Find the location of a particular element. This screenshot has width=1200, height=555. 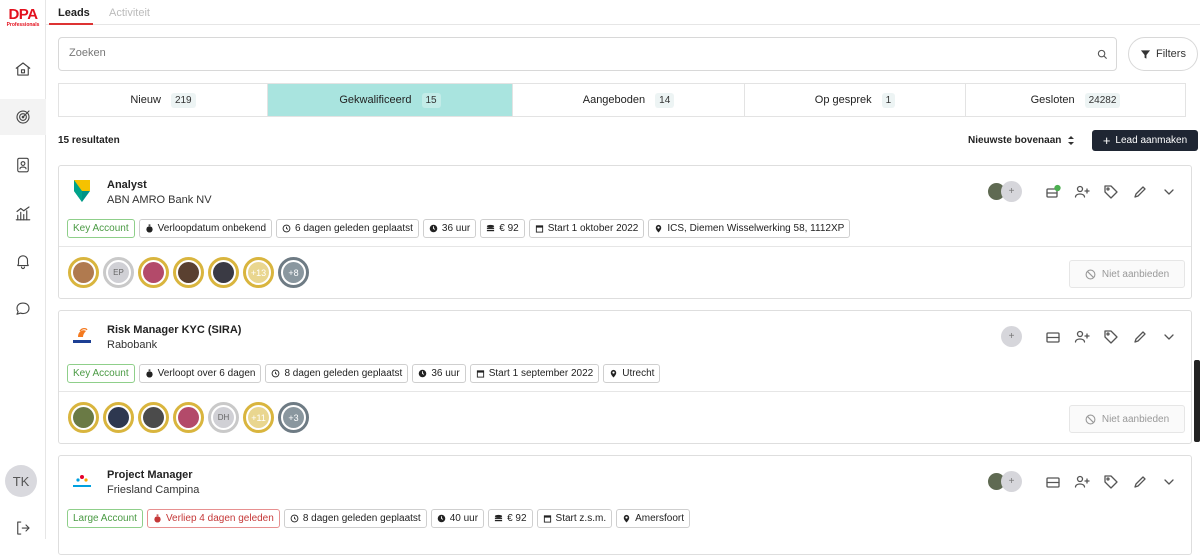

status-tab-label: Op gesprek is located at coordinates (843, 100).